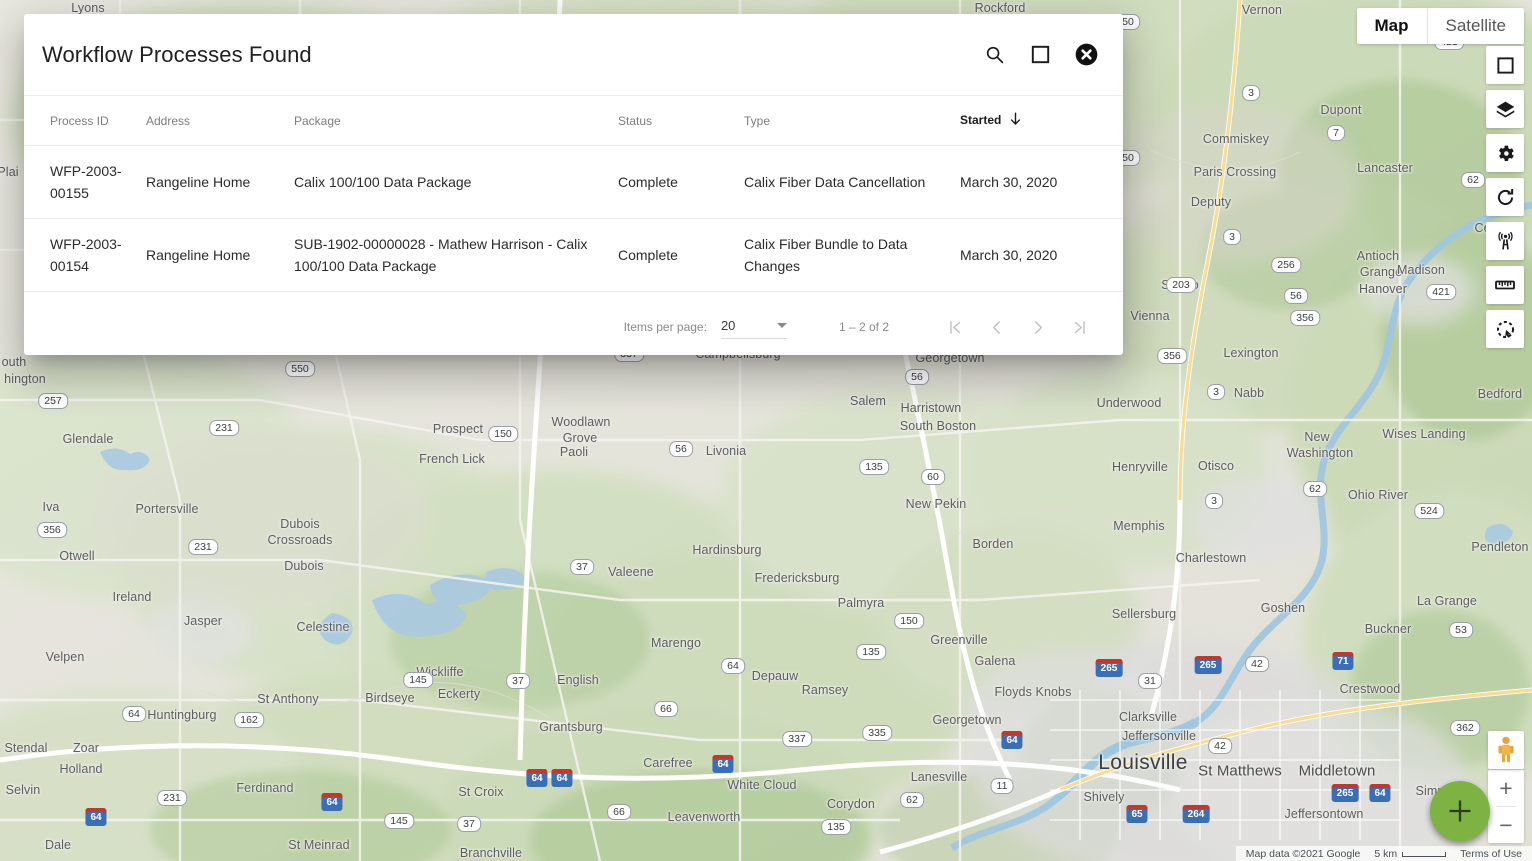 The width and height of the screenshot is (1532, 861). I want to click on map-tool-rail, so click(1505, 197).